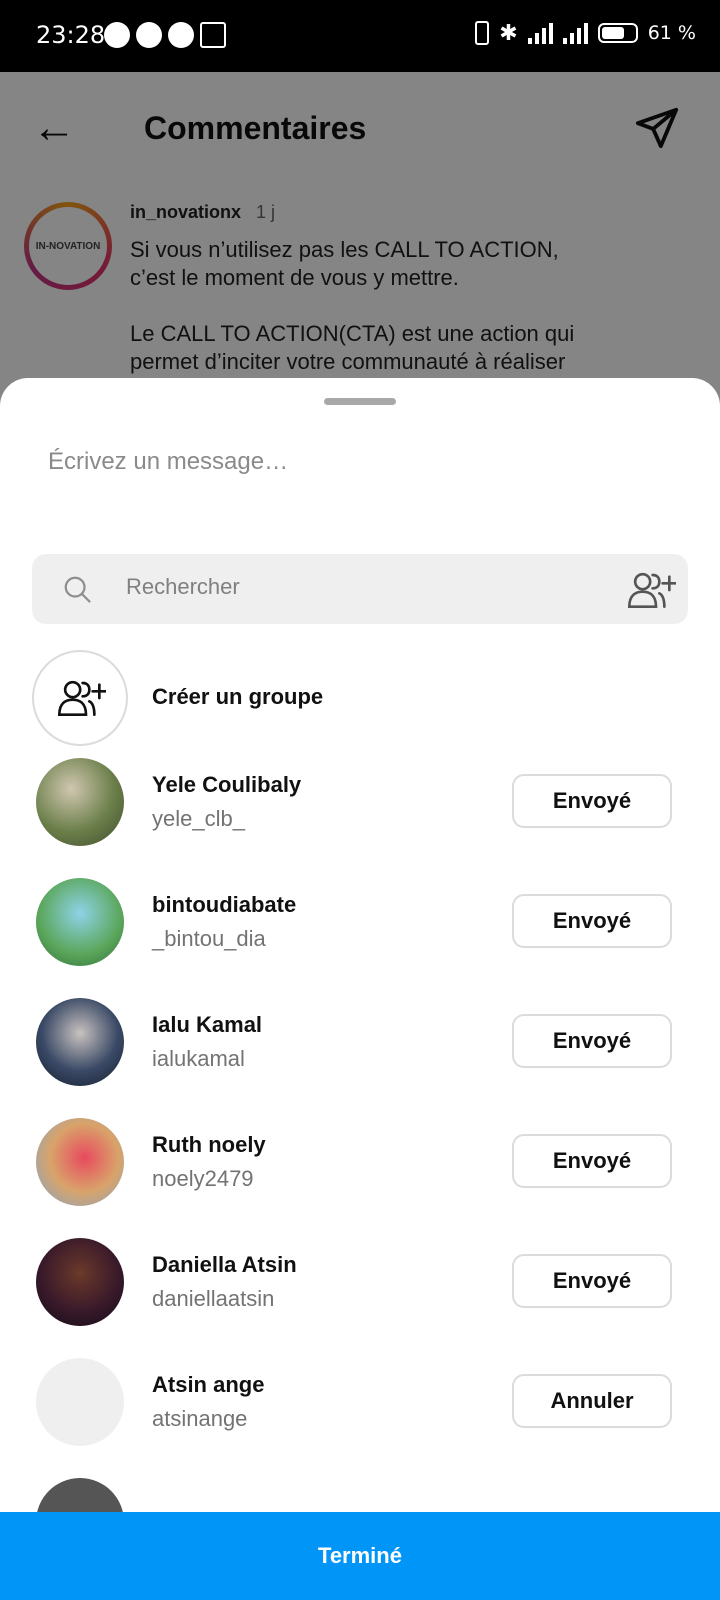  What do you see at coordinates (213, 35) in the screenshot?
I see `image-icon` at bounding box center [213, 35].